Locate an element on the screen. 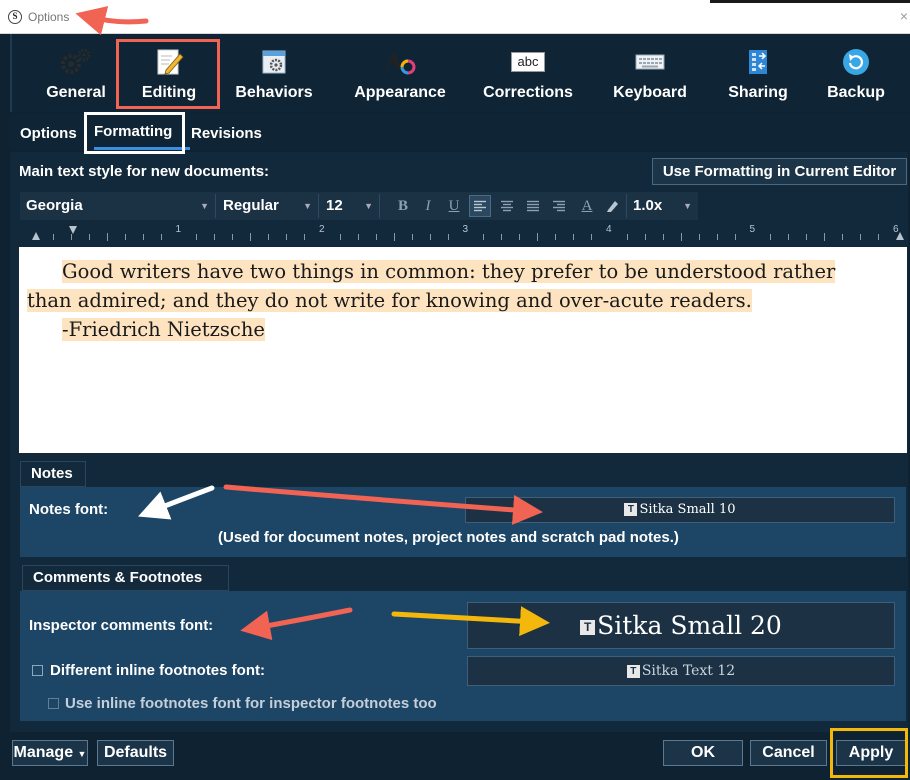 The height and width of the screenshot is (780, 910). manage-label: Manage is located at coordinates (43, 752).